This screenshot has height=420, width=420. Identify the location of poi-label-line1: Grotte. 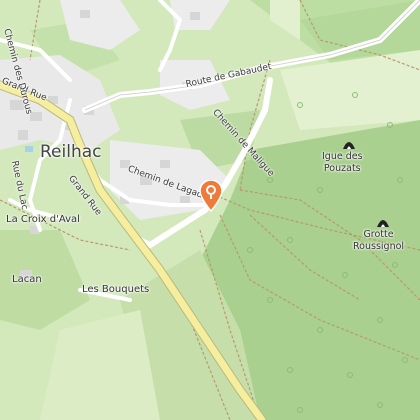
(378, 234).